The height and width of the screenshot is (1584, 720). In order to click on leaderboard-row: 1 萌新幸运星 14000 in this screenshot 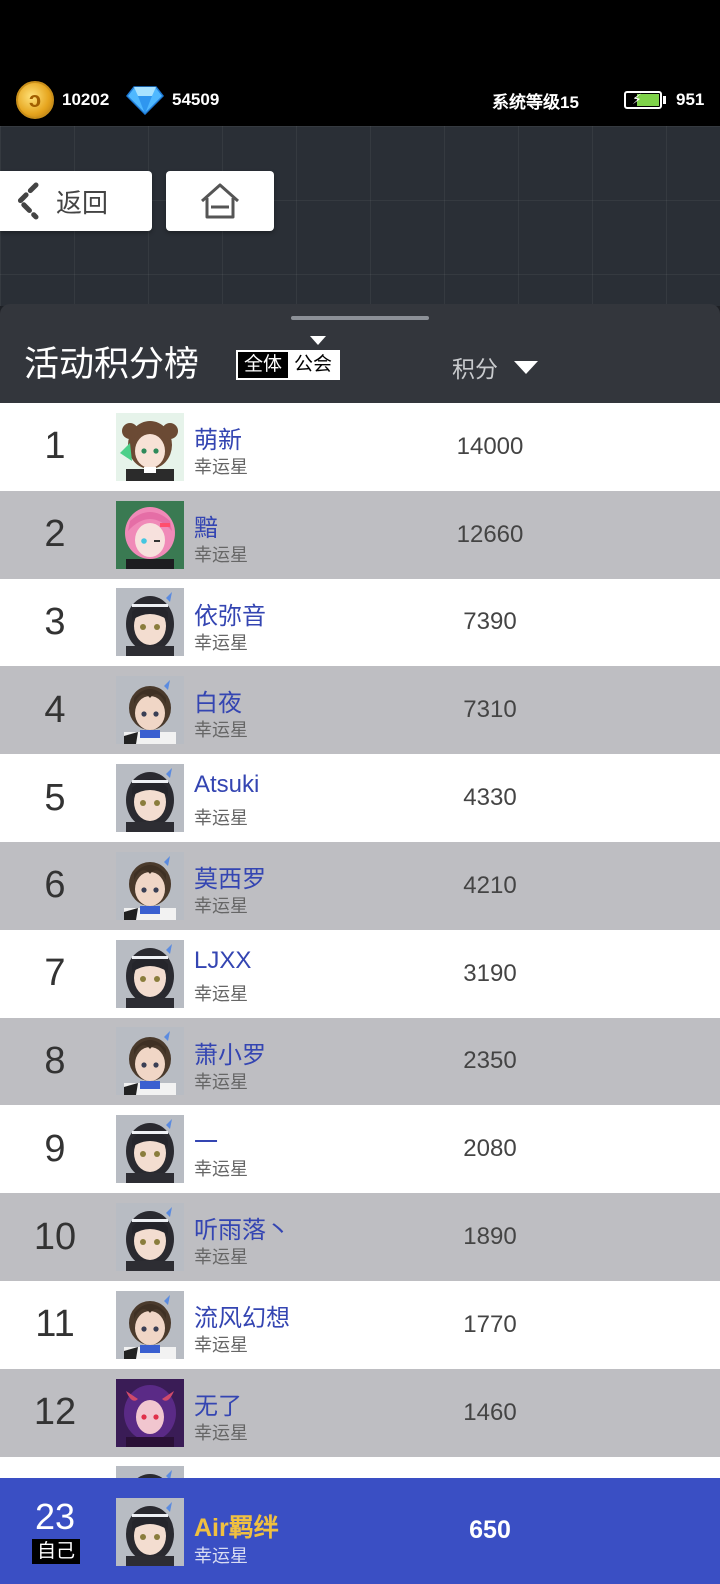, I will do `click(360, 447)`.